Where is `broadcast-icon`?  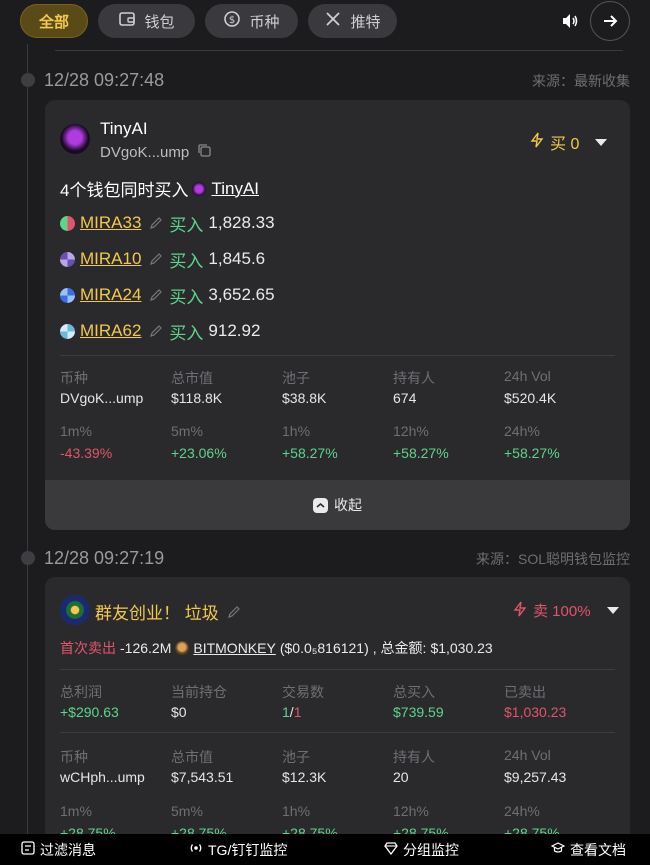
broadcast-icon is located at coordinates (196, 849).